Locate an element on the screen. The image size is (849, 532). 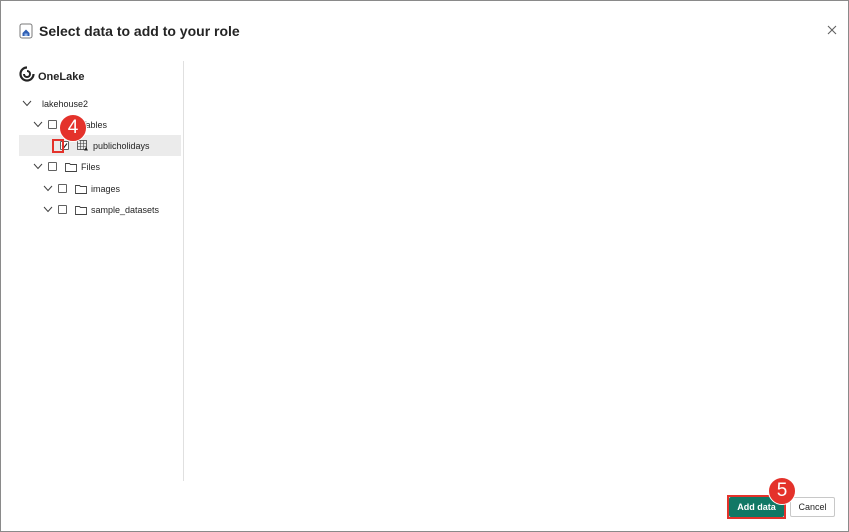
images-checkbox is located at coordinates (62, 188).